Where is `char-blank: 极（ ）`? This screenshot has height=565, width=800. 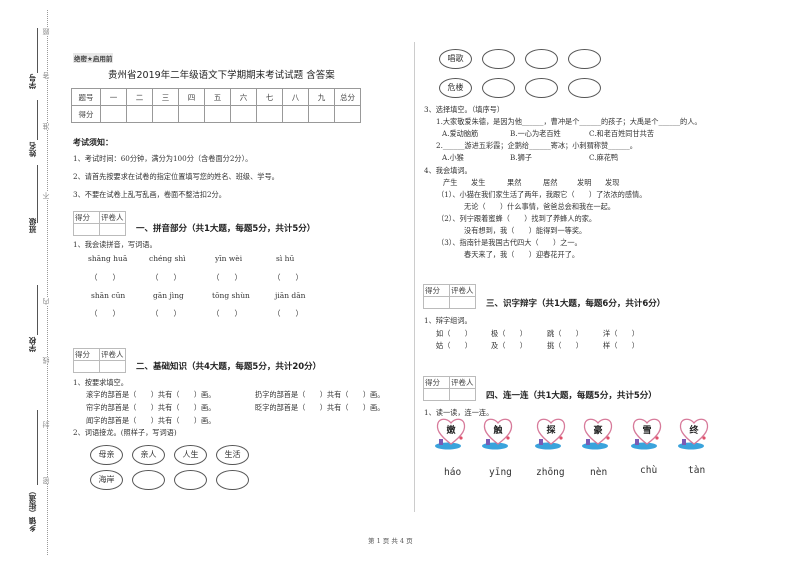
char-blank: 极（ ） is located at coordinates (509, 334).